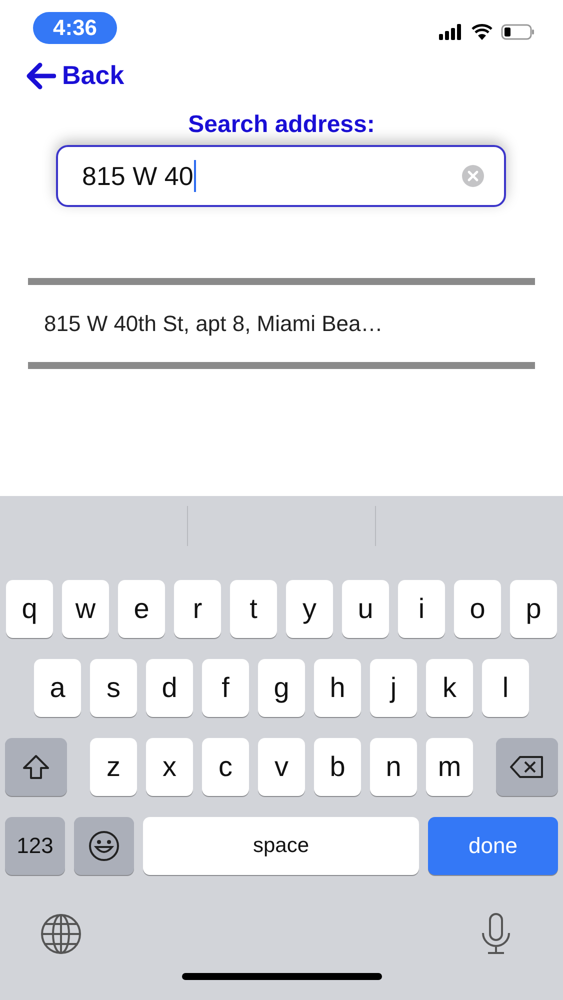 This screenshot has width=563, height=1000. What do you see at coordinates (449, 688) in the screenshot?
I see `letter-key: k` at bounding box center [449, 688].